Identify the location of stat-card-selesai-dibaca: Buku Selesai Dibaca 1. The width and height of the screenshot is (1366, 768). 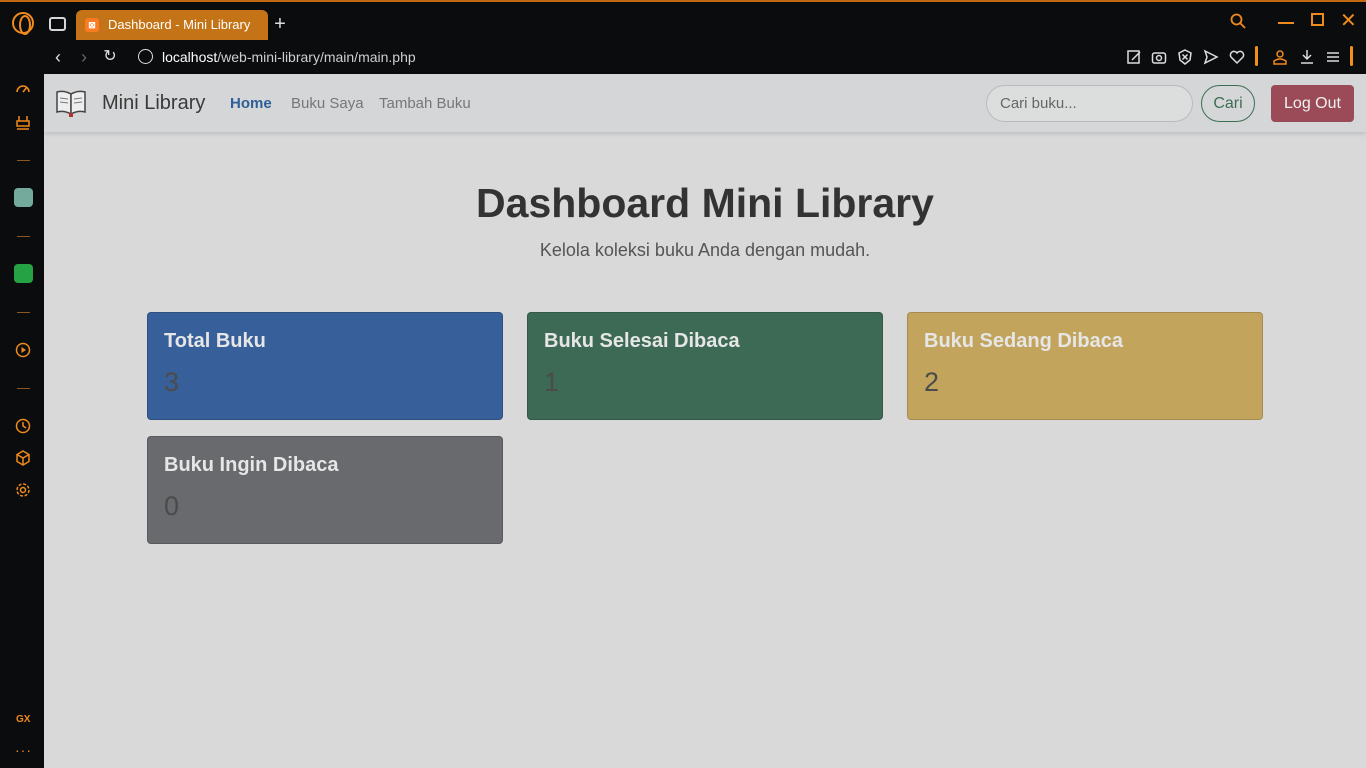
(705, 366).